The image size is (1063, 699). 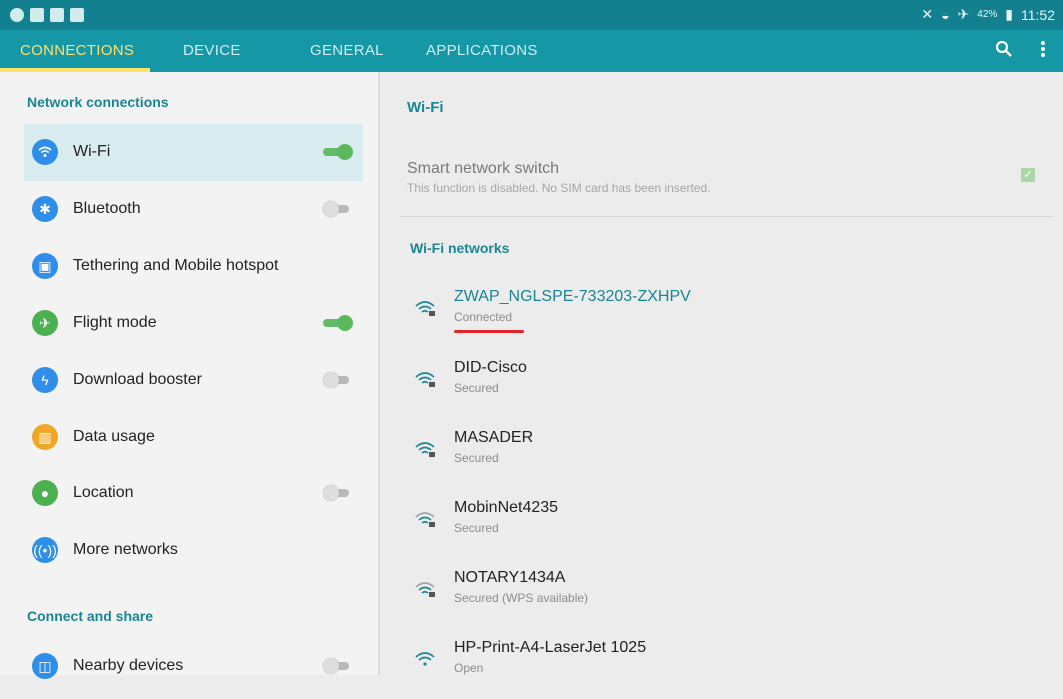 I want to click on more-options-icon, so click(x=1043, y=51).